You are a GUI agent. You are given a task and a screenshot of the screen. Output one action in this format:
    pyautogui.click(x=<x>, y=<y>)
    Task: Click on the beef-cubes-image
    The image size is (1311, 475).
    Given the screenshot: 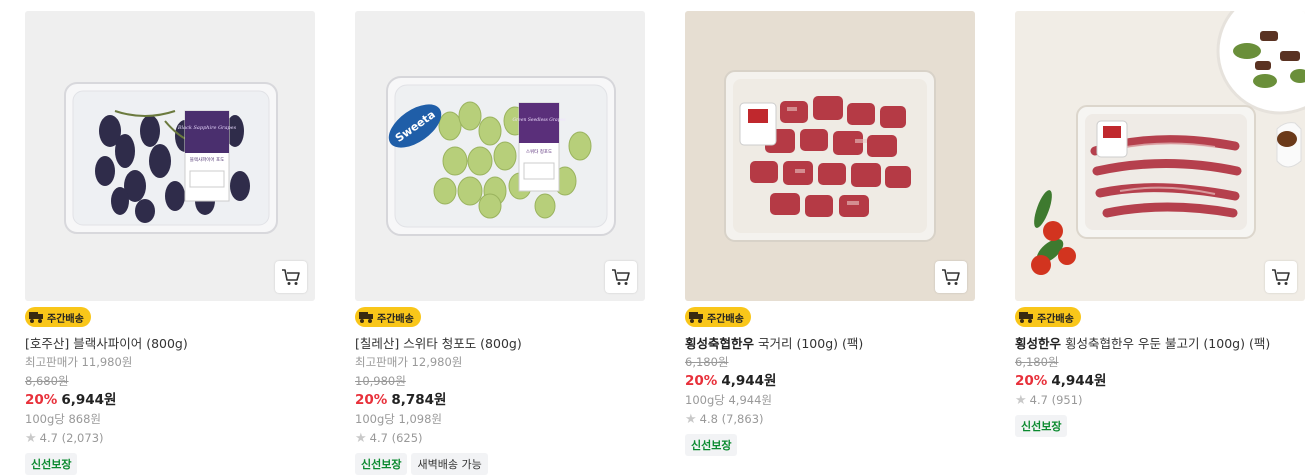 What is the action you would take?
    pyautogui.click(x=830, y=156)
    